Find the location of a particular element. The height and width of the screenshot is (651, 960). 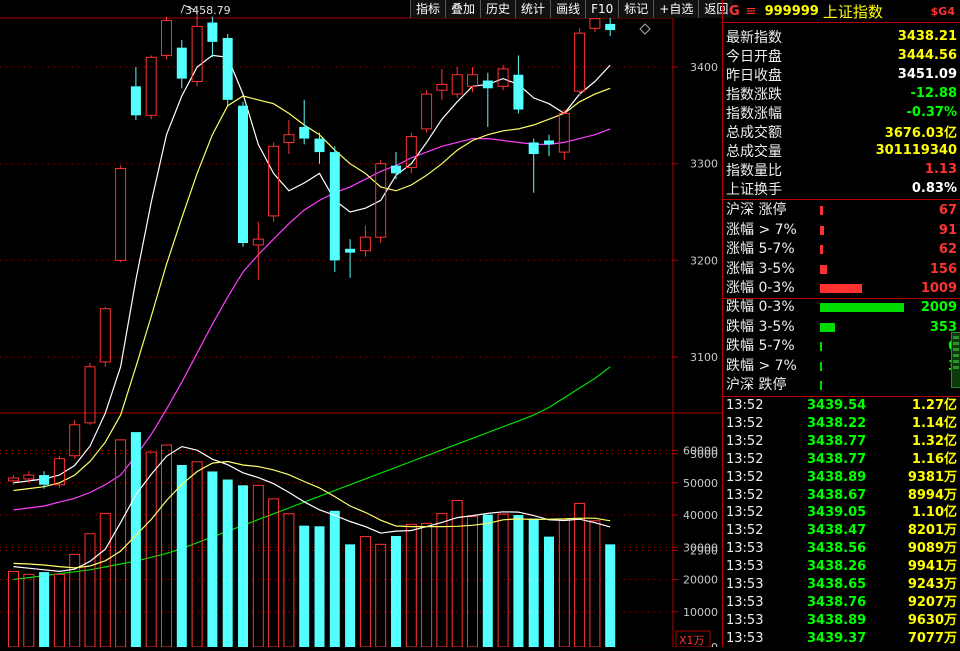

tick-price: 3438.89 is located at coordinates (837, 620).